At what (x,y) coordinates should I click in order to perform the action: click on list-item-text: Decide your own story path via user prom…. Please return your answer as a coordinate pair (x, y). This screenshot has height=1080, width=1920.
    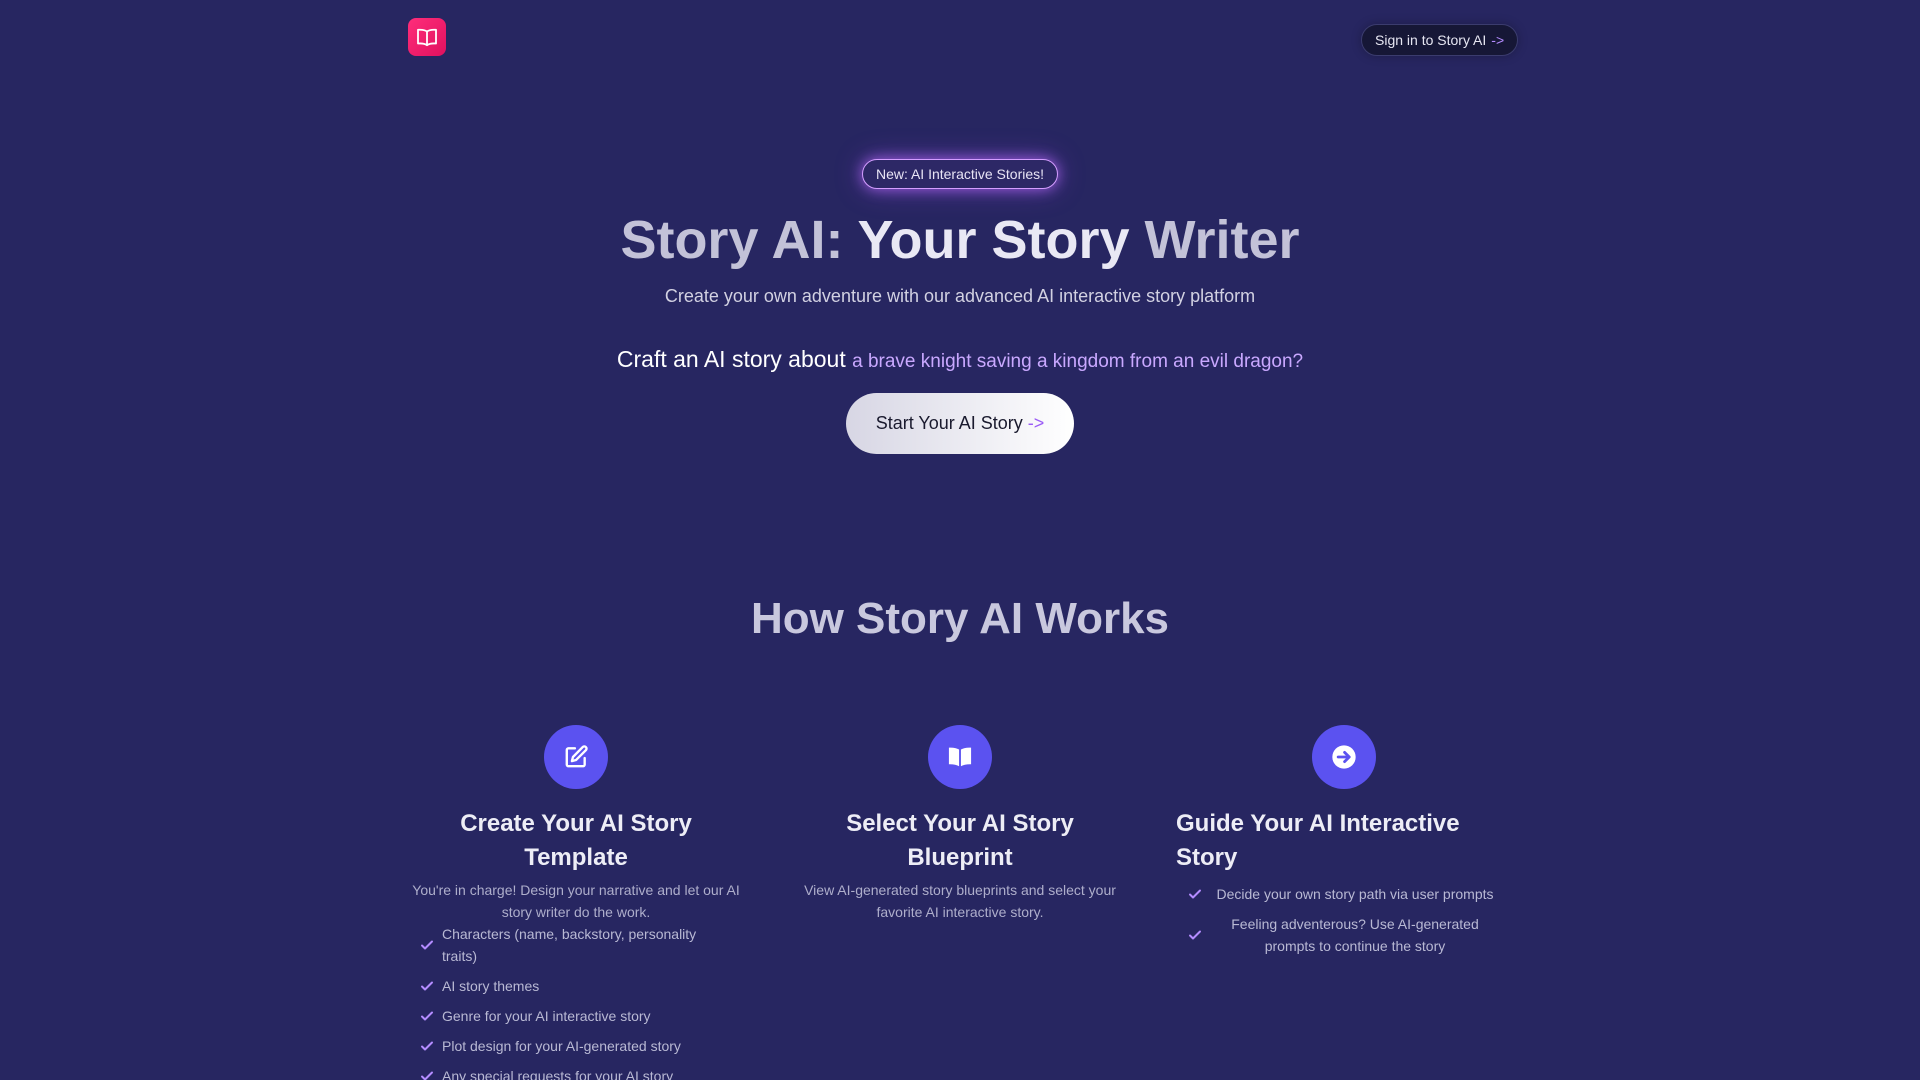
    Looking at the image, I should click on (1355, 894).